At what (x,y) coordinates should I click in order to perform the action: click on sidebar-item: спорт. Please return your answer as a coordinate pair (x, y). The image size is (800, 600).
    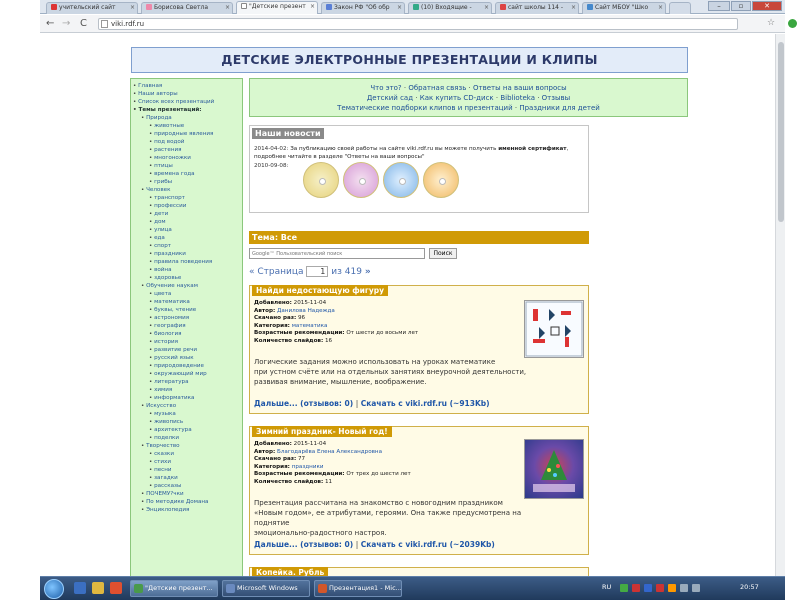
    Looking at the image, I should click on (186, 246).